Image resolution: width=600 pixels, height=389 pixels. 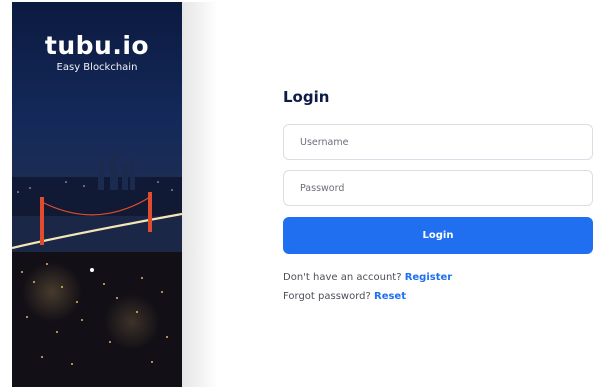 What do you see at coordinates (438, 188) in the screenshot?
I see `password-input` at bounding box center [438, 188].